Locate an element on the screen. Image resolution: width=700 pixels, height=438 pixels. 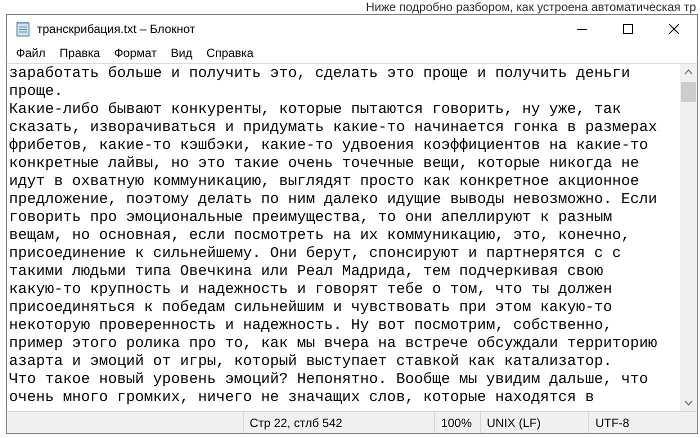
text-line: идут в охватную коммуникацию, выглядят просто как конкретное акционное is located at coordinates (324, 182).